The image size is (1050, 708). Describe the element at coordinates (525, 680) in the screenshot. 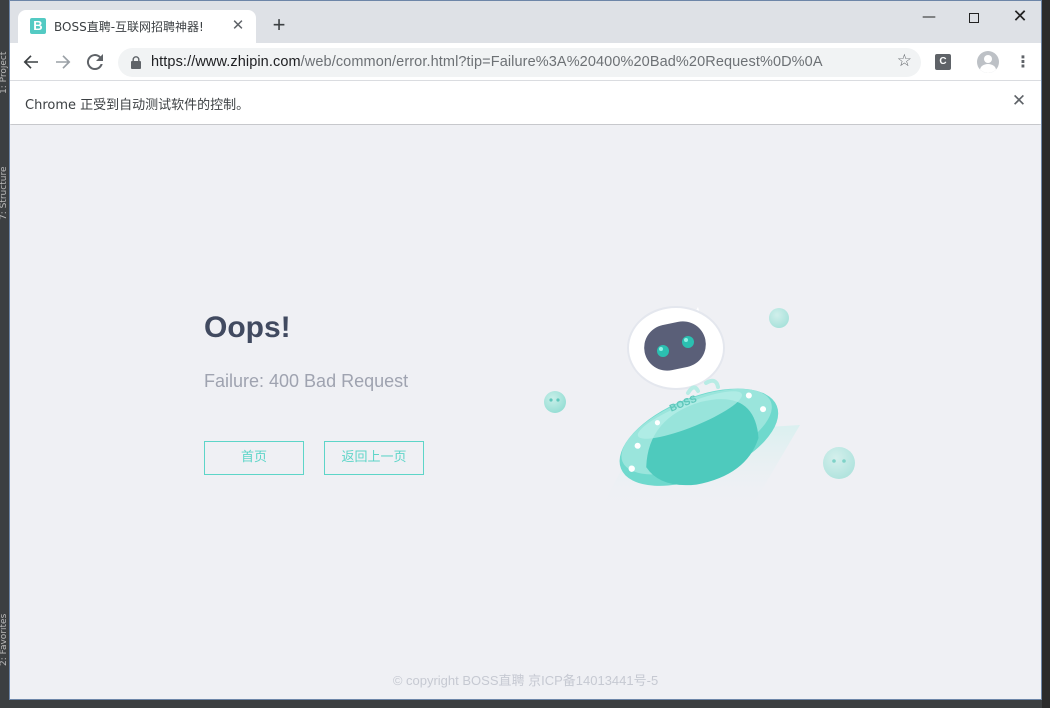

I see `copyright-footer: © copyright BOSS直聘 京ICP备14013441号-5` at that location.